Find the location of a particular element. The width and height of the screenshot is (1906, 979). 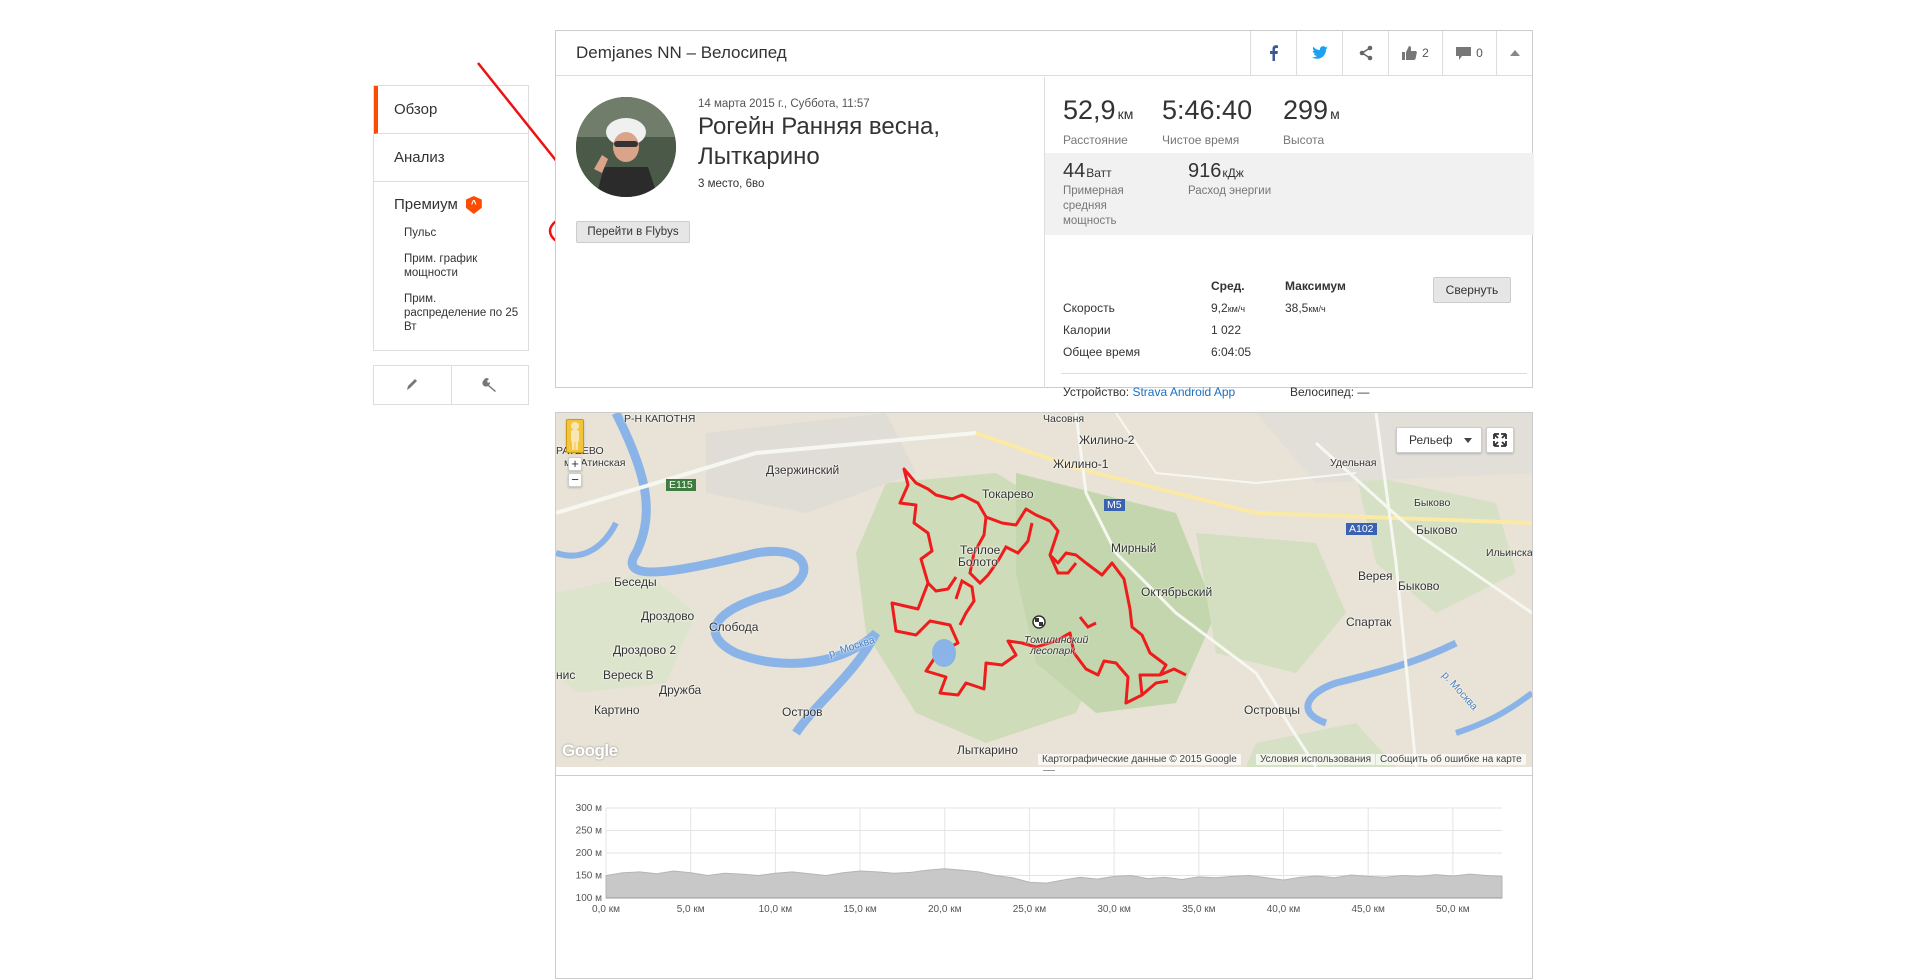

fullscreen-button is located at coordinates (1500, 440).